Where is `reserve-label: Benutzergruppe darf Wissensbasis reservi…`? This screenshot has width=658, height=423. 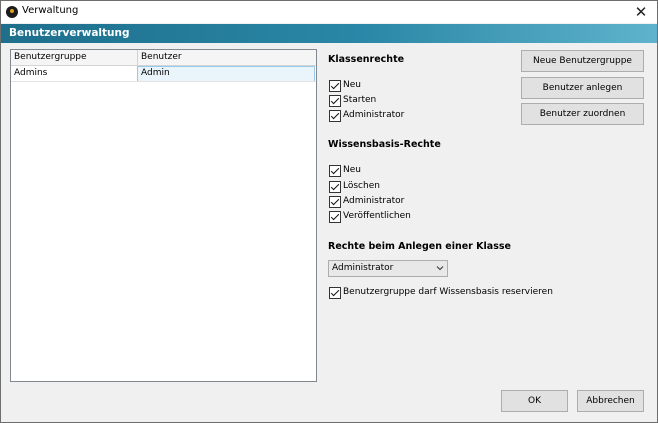
reserve-label: Benutzergruppe darf Wissensbasis reservi… is located at coordinates (448, 292).